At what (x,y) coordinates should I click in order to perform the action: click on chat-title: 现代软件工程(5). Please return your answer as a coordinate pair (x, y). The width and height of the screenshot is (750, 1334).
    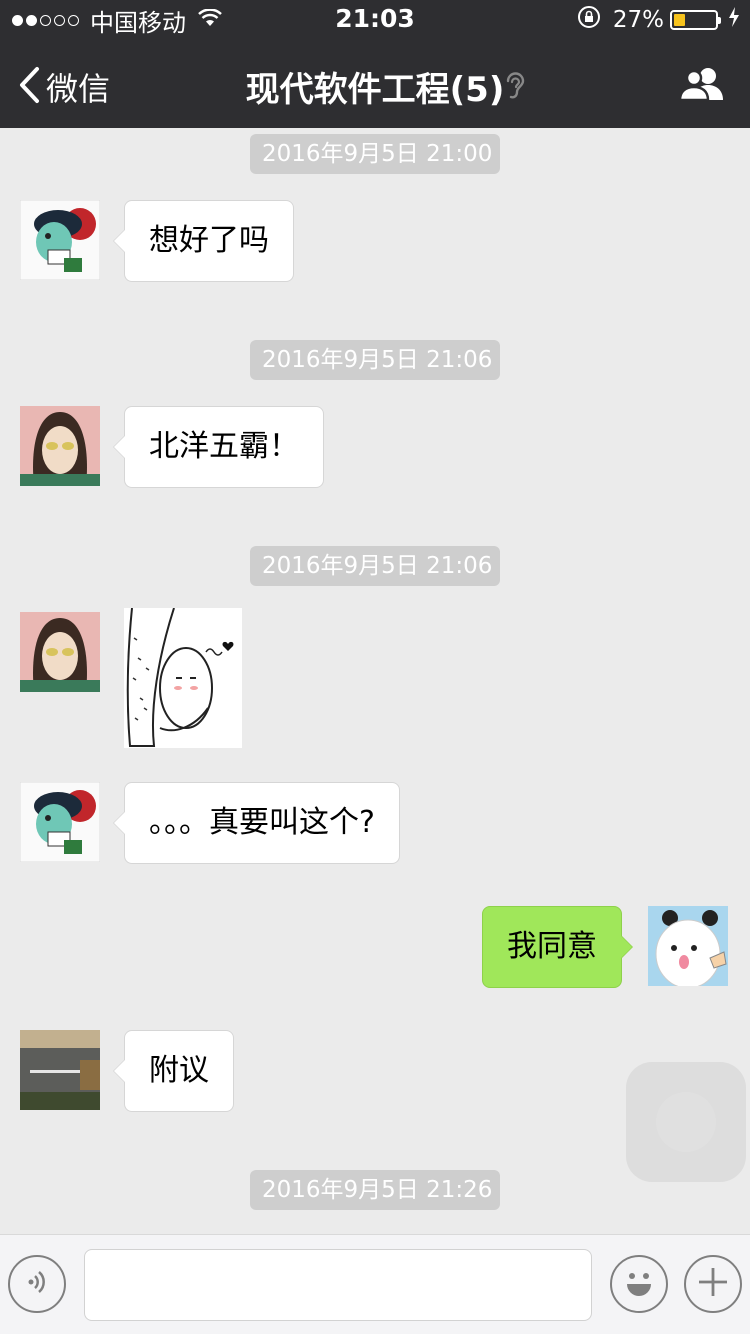
    Looking at the image, I should click on (375, 90).